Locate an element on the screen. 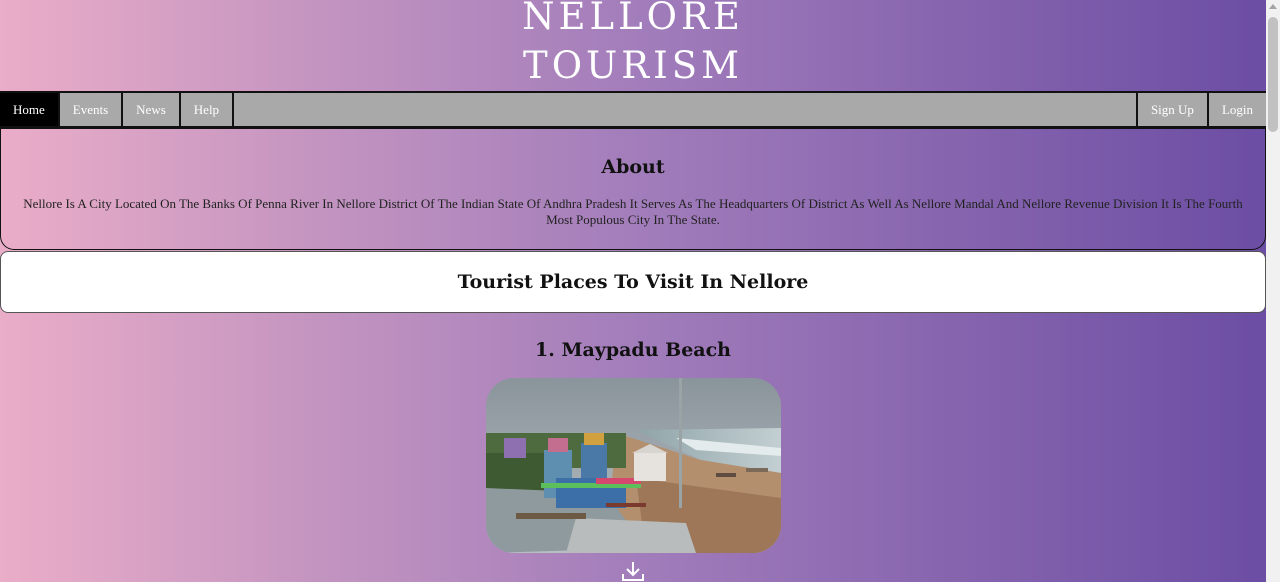 This screenshot has width=1280, height=582. maypadu-beach-image is located at coordinates (633, 465).